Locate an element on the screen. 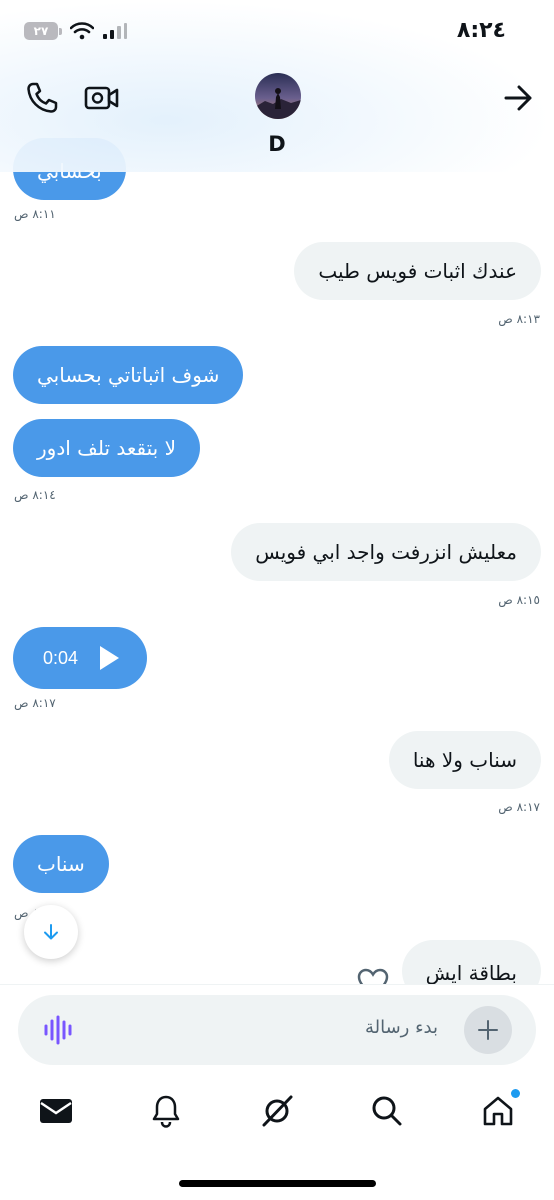 This screenshot has height=1200, width=554. mail-icon is located at coordinates (56, 1111).